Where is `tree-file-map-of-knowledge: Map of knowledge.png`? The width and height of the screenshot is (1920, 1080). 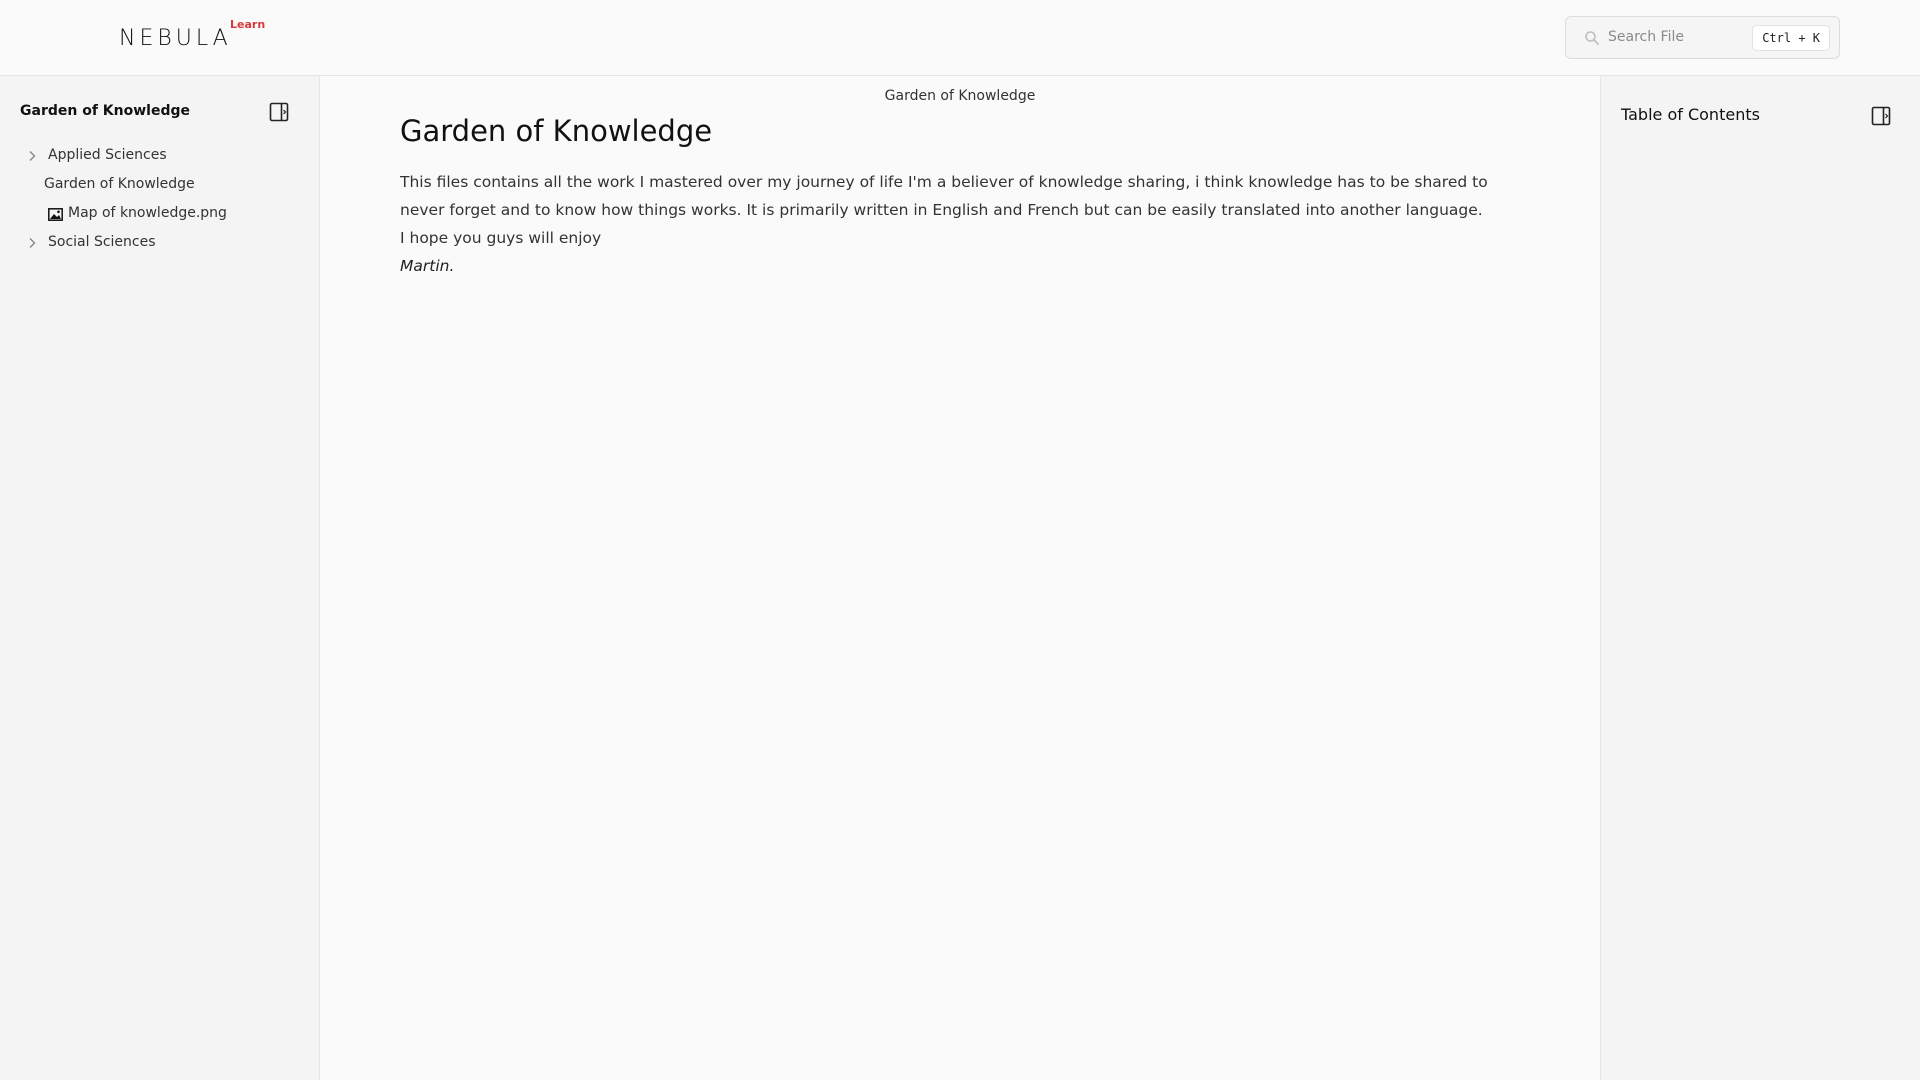 tree-file-map-of-knowledge: Map of knowledge.png is located at coordinates (160, 214).